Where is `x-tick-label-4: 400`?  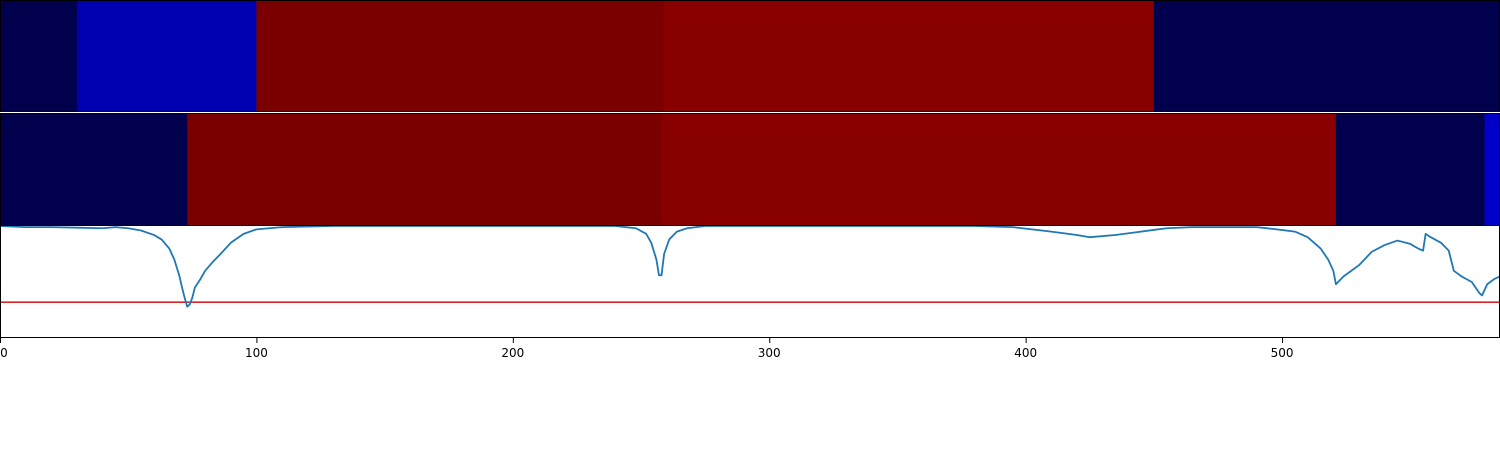
x-tick-label-4: 400 is located at coordinates (1025, 353).